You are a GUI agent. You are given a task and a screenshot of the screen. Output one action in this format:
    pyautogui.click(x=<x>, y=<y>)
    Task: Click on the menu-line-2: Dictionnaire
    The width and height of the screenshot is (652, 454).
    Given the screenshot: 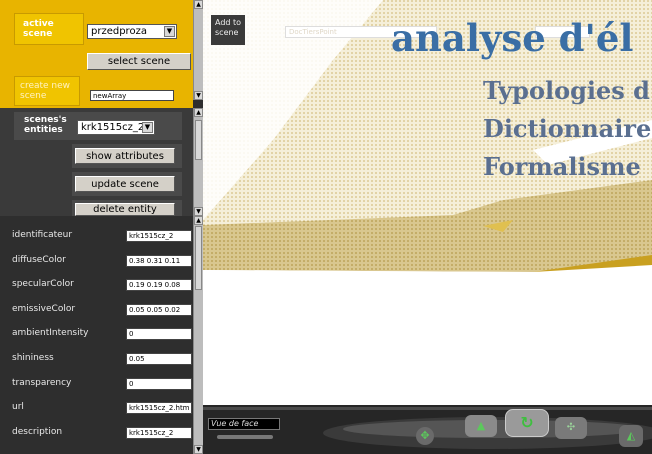 What is the action you would take?
    pyautogui.click(x=567, y=129)
    